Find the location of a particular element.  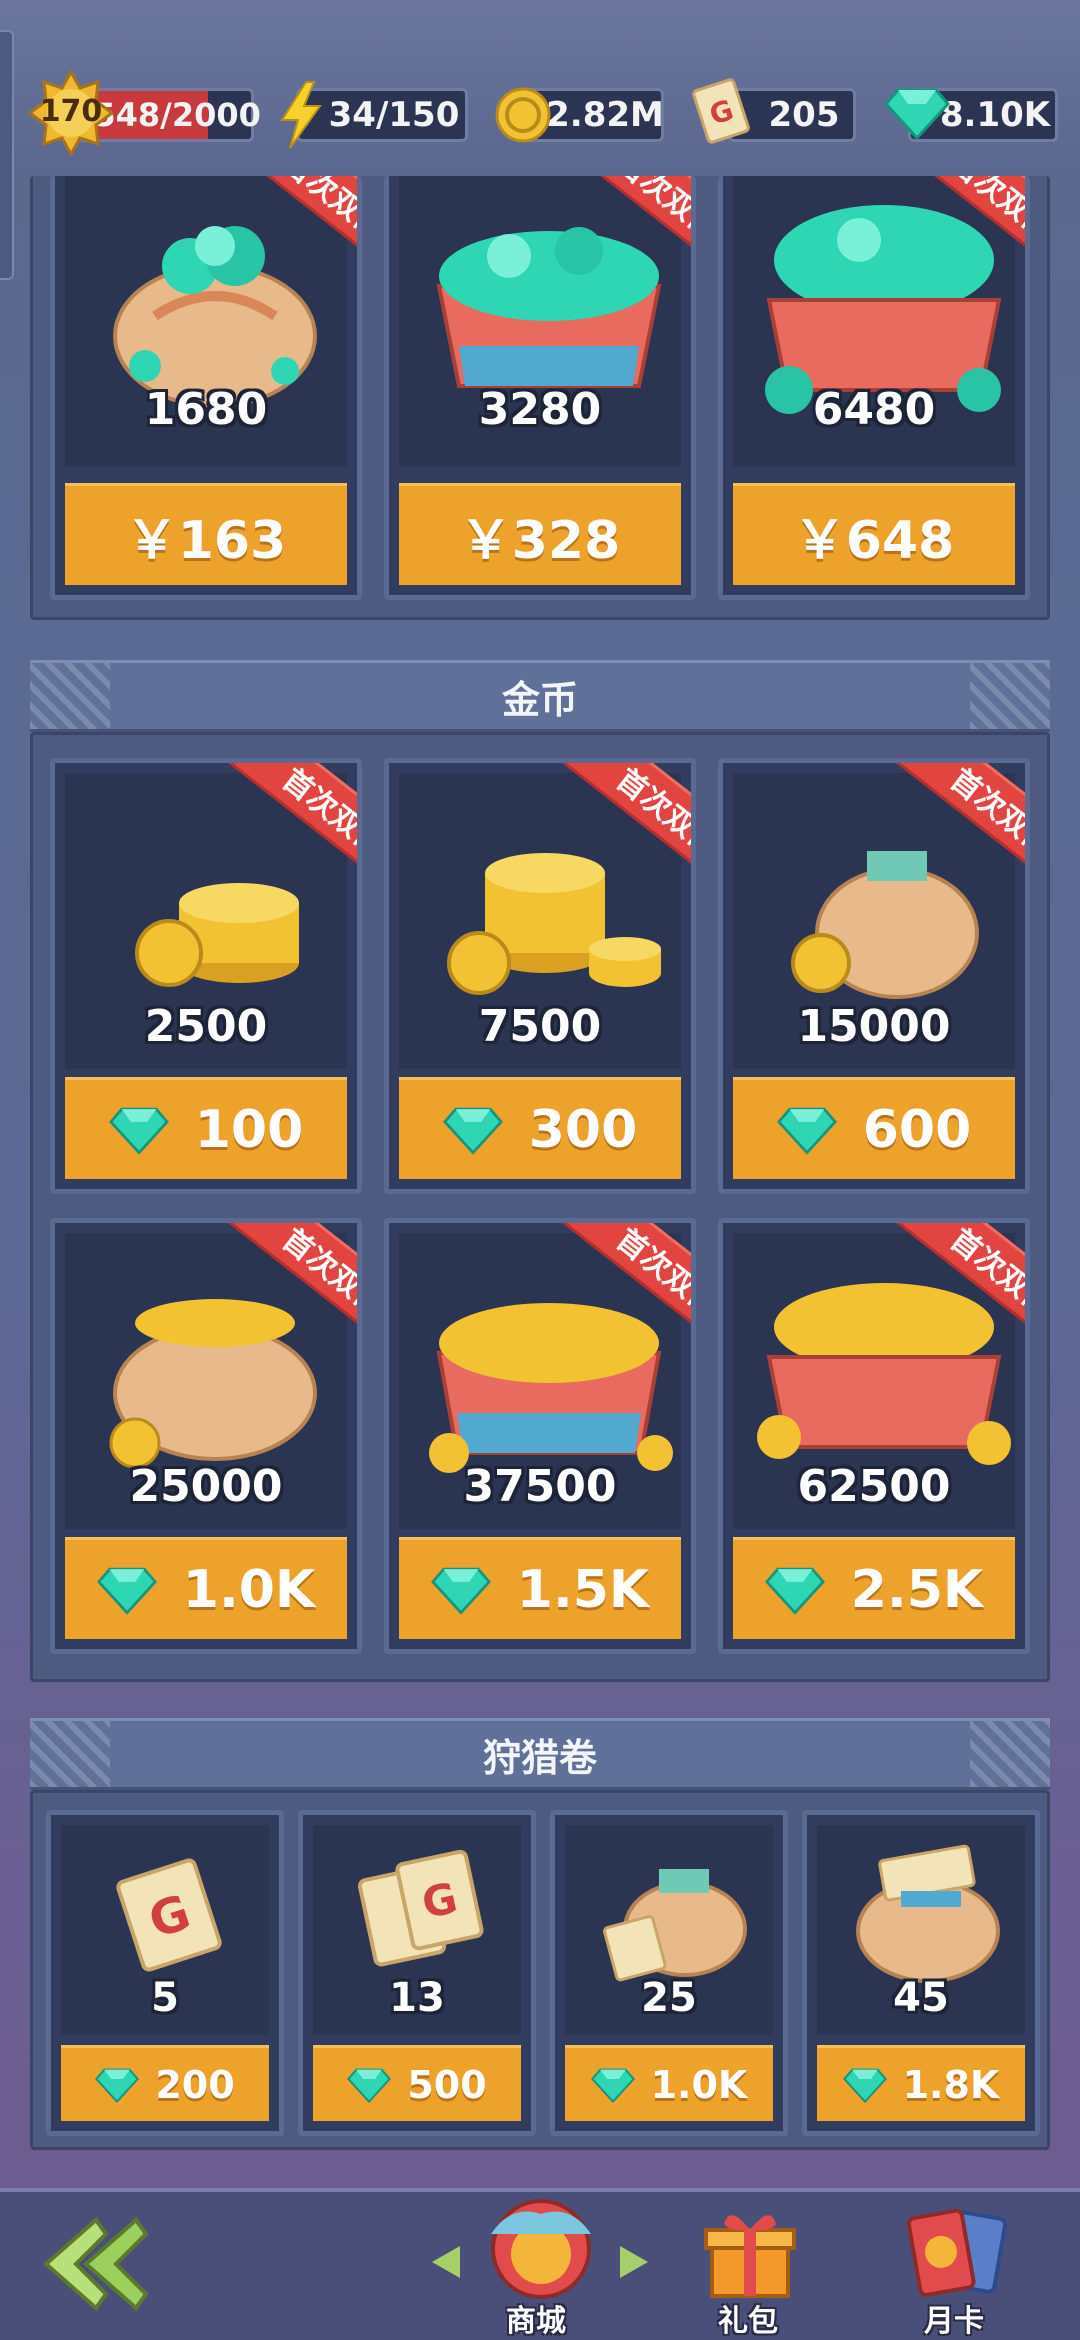

coin-pack-price: 100 is located at coordinates (249, 1129).